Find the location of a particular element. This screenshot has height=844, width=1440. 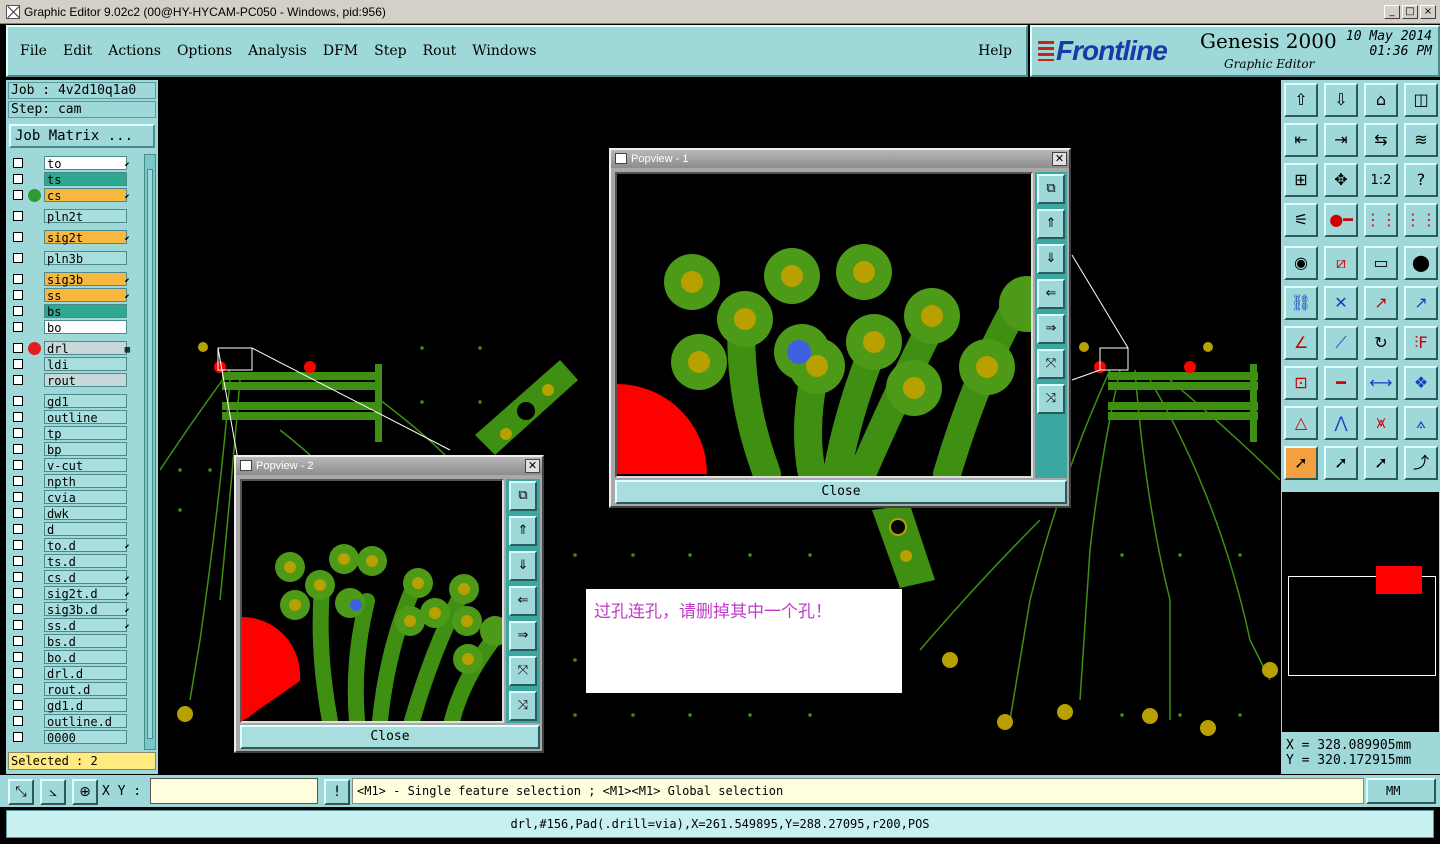

minimize-button: _ is located at coordinates (1392, 11).